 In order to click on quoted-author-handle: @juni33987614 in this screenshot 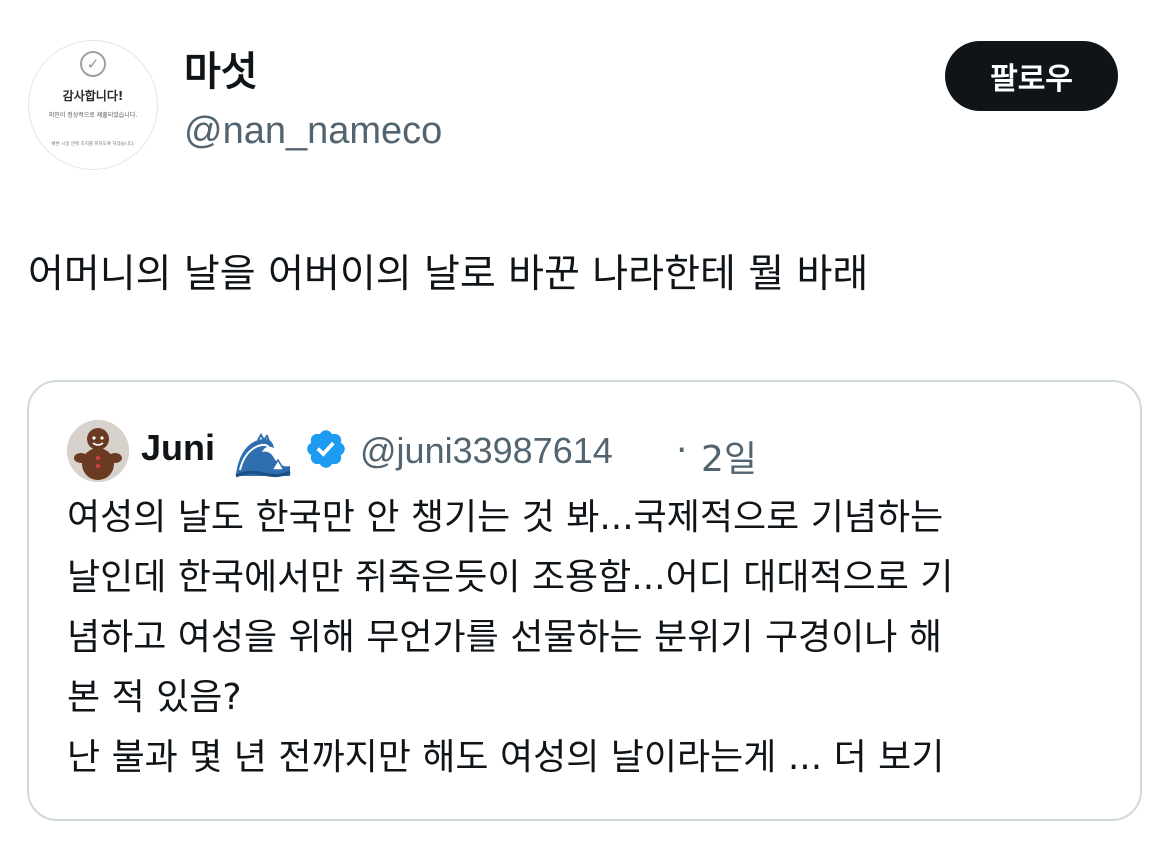, I will do `click(486, 451)`.